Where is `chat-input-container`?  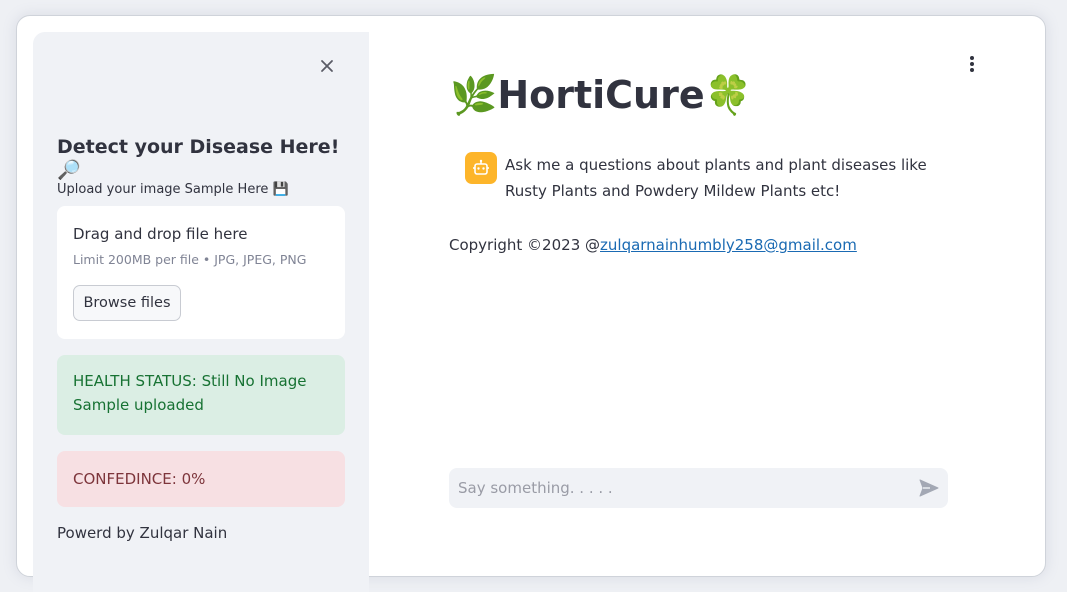
chat-input-container is located at coordinates (698, 488).